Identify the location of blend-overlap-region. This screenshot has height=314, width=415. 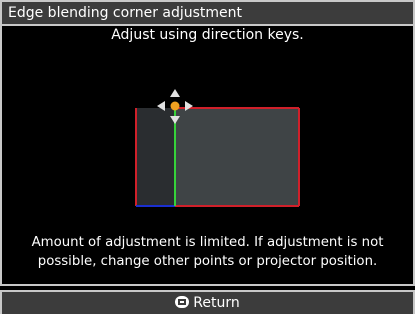
(155, 157).